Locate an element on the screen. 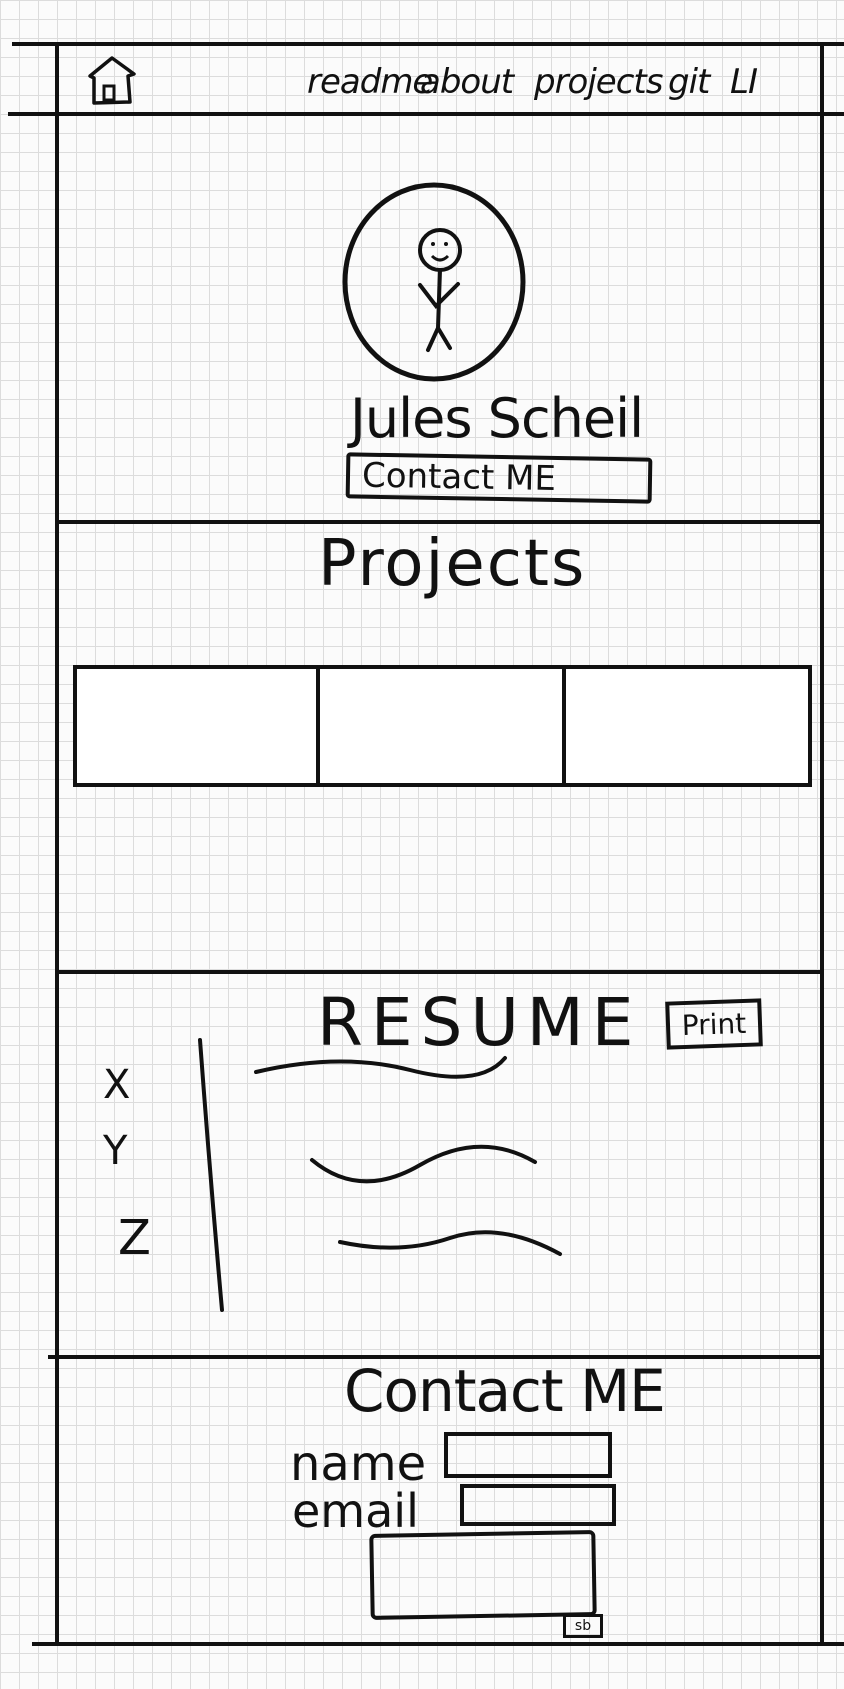 This screenshot has height=1689, width=844. contact-title: Contact ME is located at coordinates (505, 1391).